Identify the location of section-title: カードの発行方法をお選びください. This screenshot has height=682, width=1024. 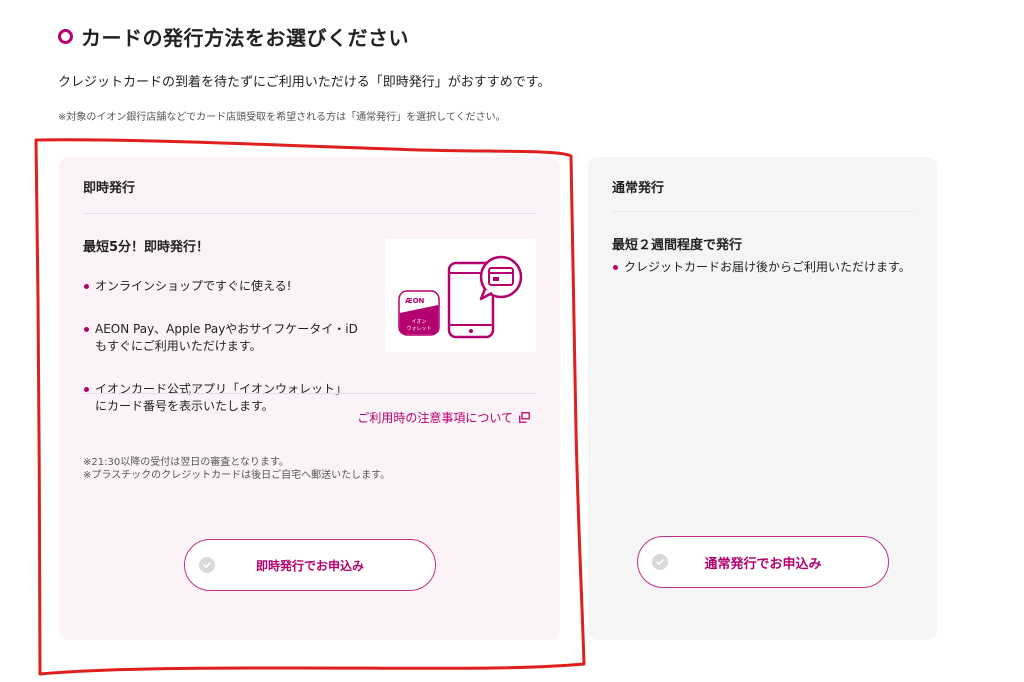
(233, 36).